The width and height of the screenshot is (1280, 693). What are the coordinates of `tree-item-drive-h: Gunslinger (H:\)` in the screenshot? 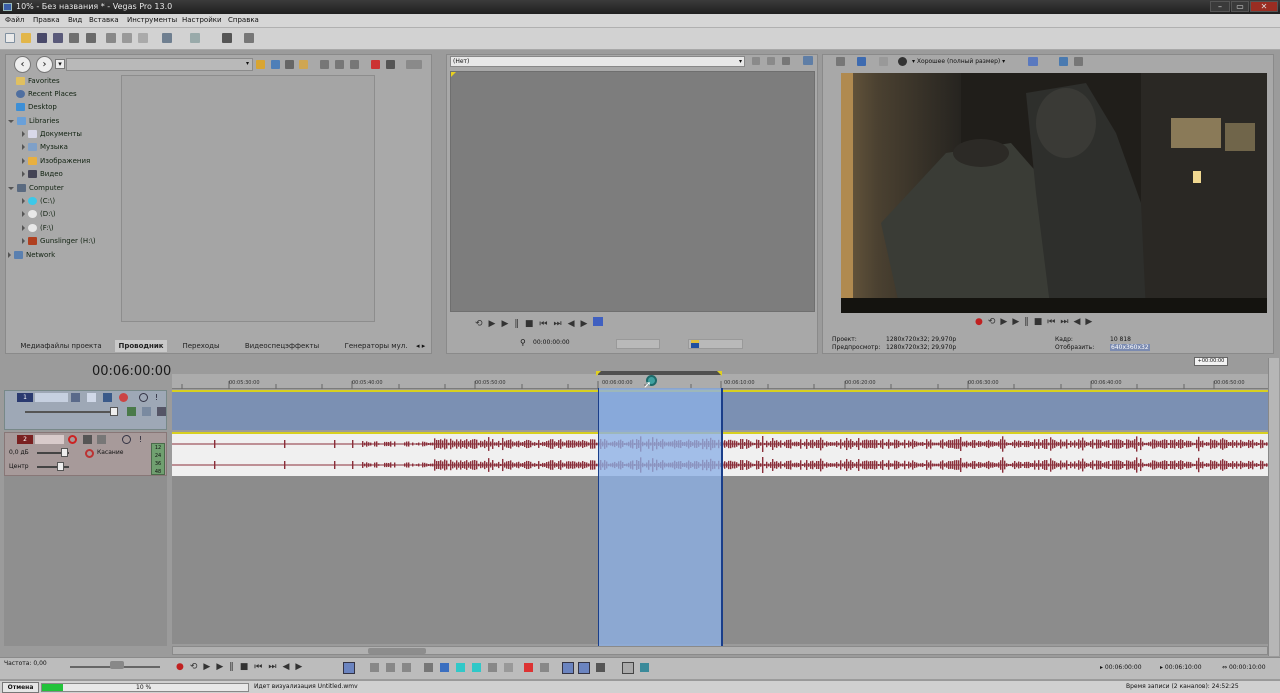 It's located at (59, 241).